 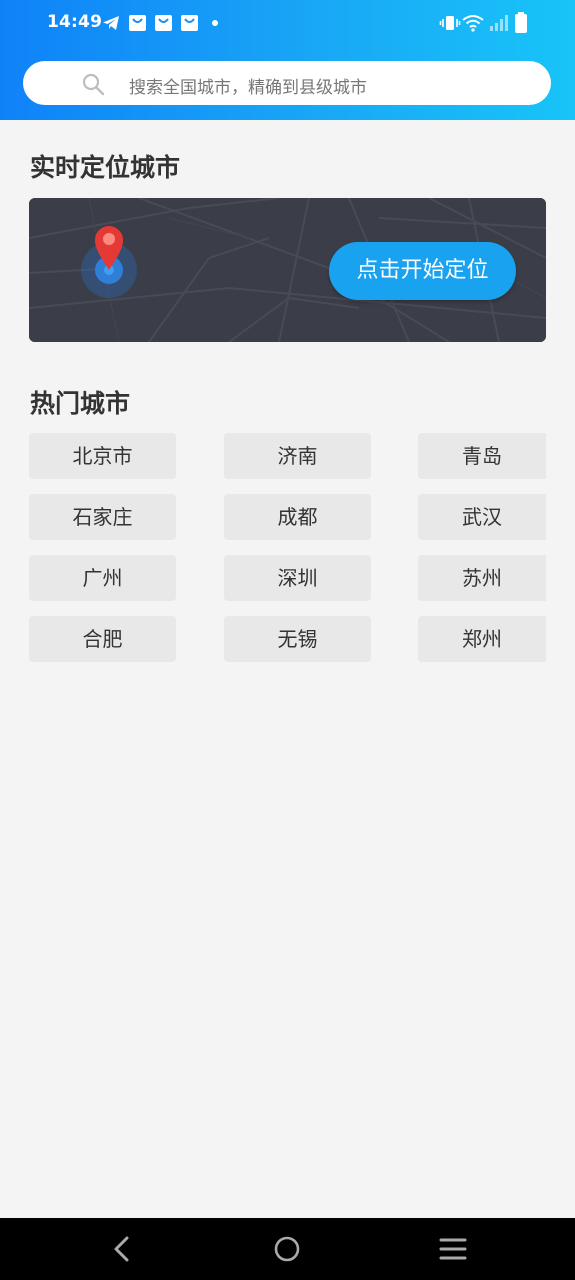 What do you see at coordinates (453, 1249) in the screenshot?
I see `menu-icon` at bounding box center [453, 1249].